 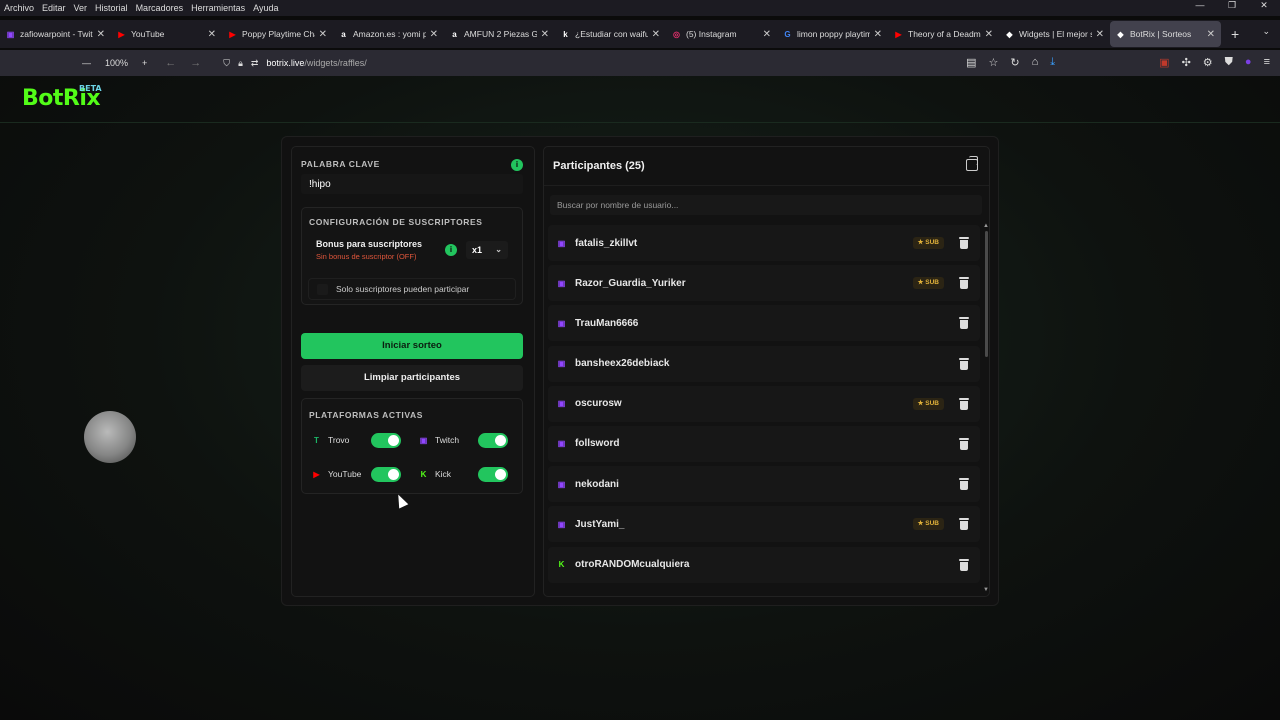 I want to click on browser-tab: ◆ Widgets | El mejor sitio ✕, so click(x=1054, y=34).